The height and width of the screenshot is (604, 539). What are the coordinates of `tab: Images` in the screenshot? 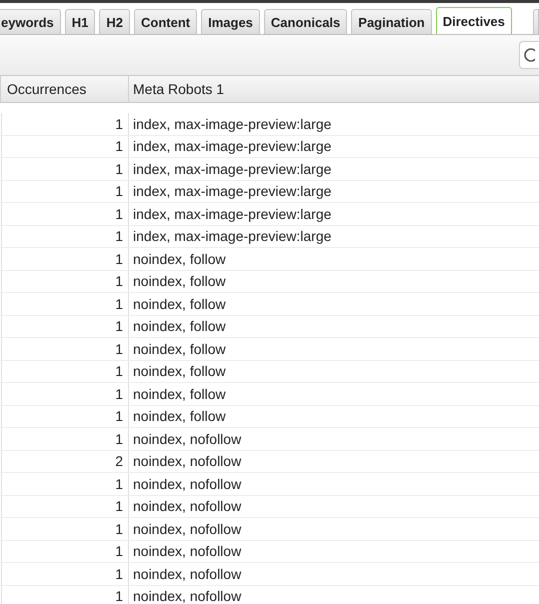 It's located at (230, 21).